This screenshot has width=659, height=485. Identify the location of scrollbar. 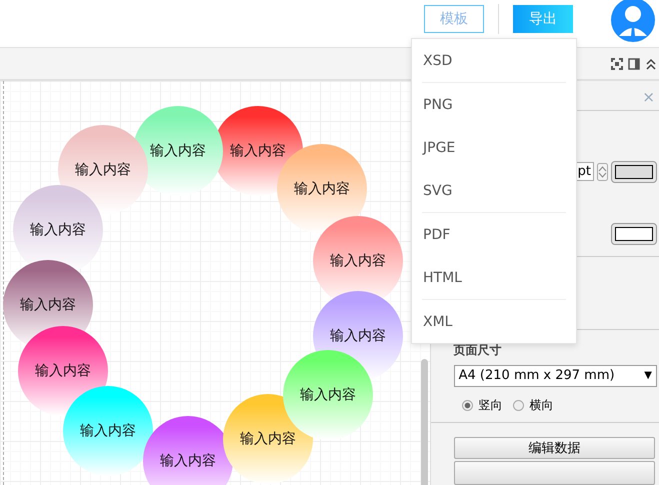
(424, 422).